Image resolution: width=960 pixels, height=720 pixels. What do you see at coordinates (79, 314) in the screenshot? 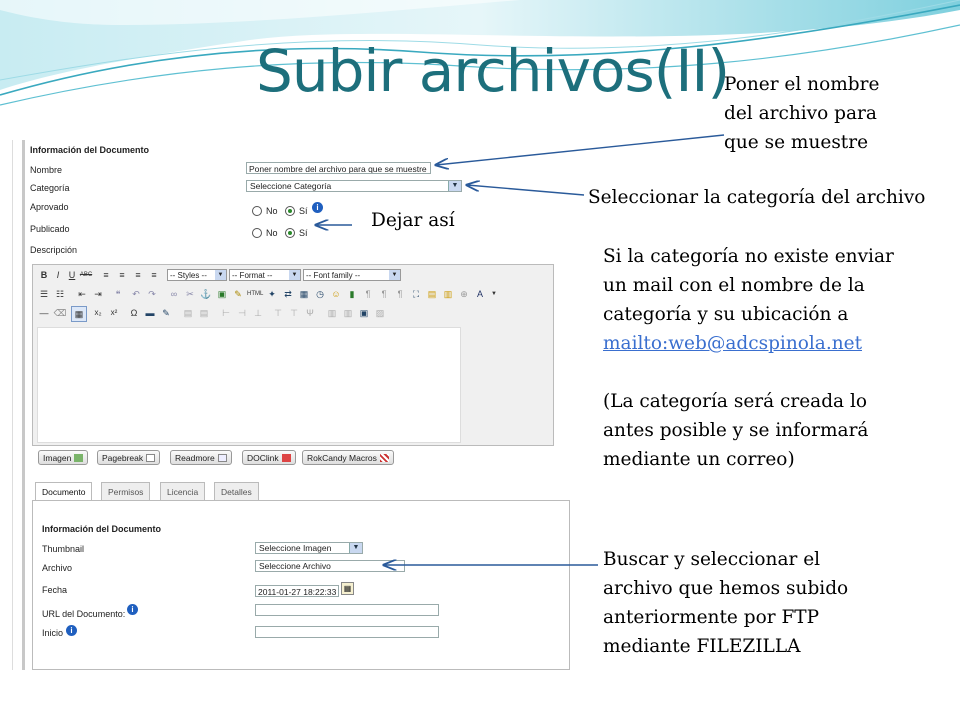
I see `visual-aid-icon: ▦` at bounding box center [79, 314].